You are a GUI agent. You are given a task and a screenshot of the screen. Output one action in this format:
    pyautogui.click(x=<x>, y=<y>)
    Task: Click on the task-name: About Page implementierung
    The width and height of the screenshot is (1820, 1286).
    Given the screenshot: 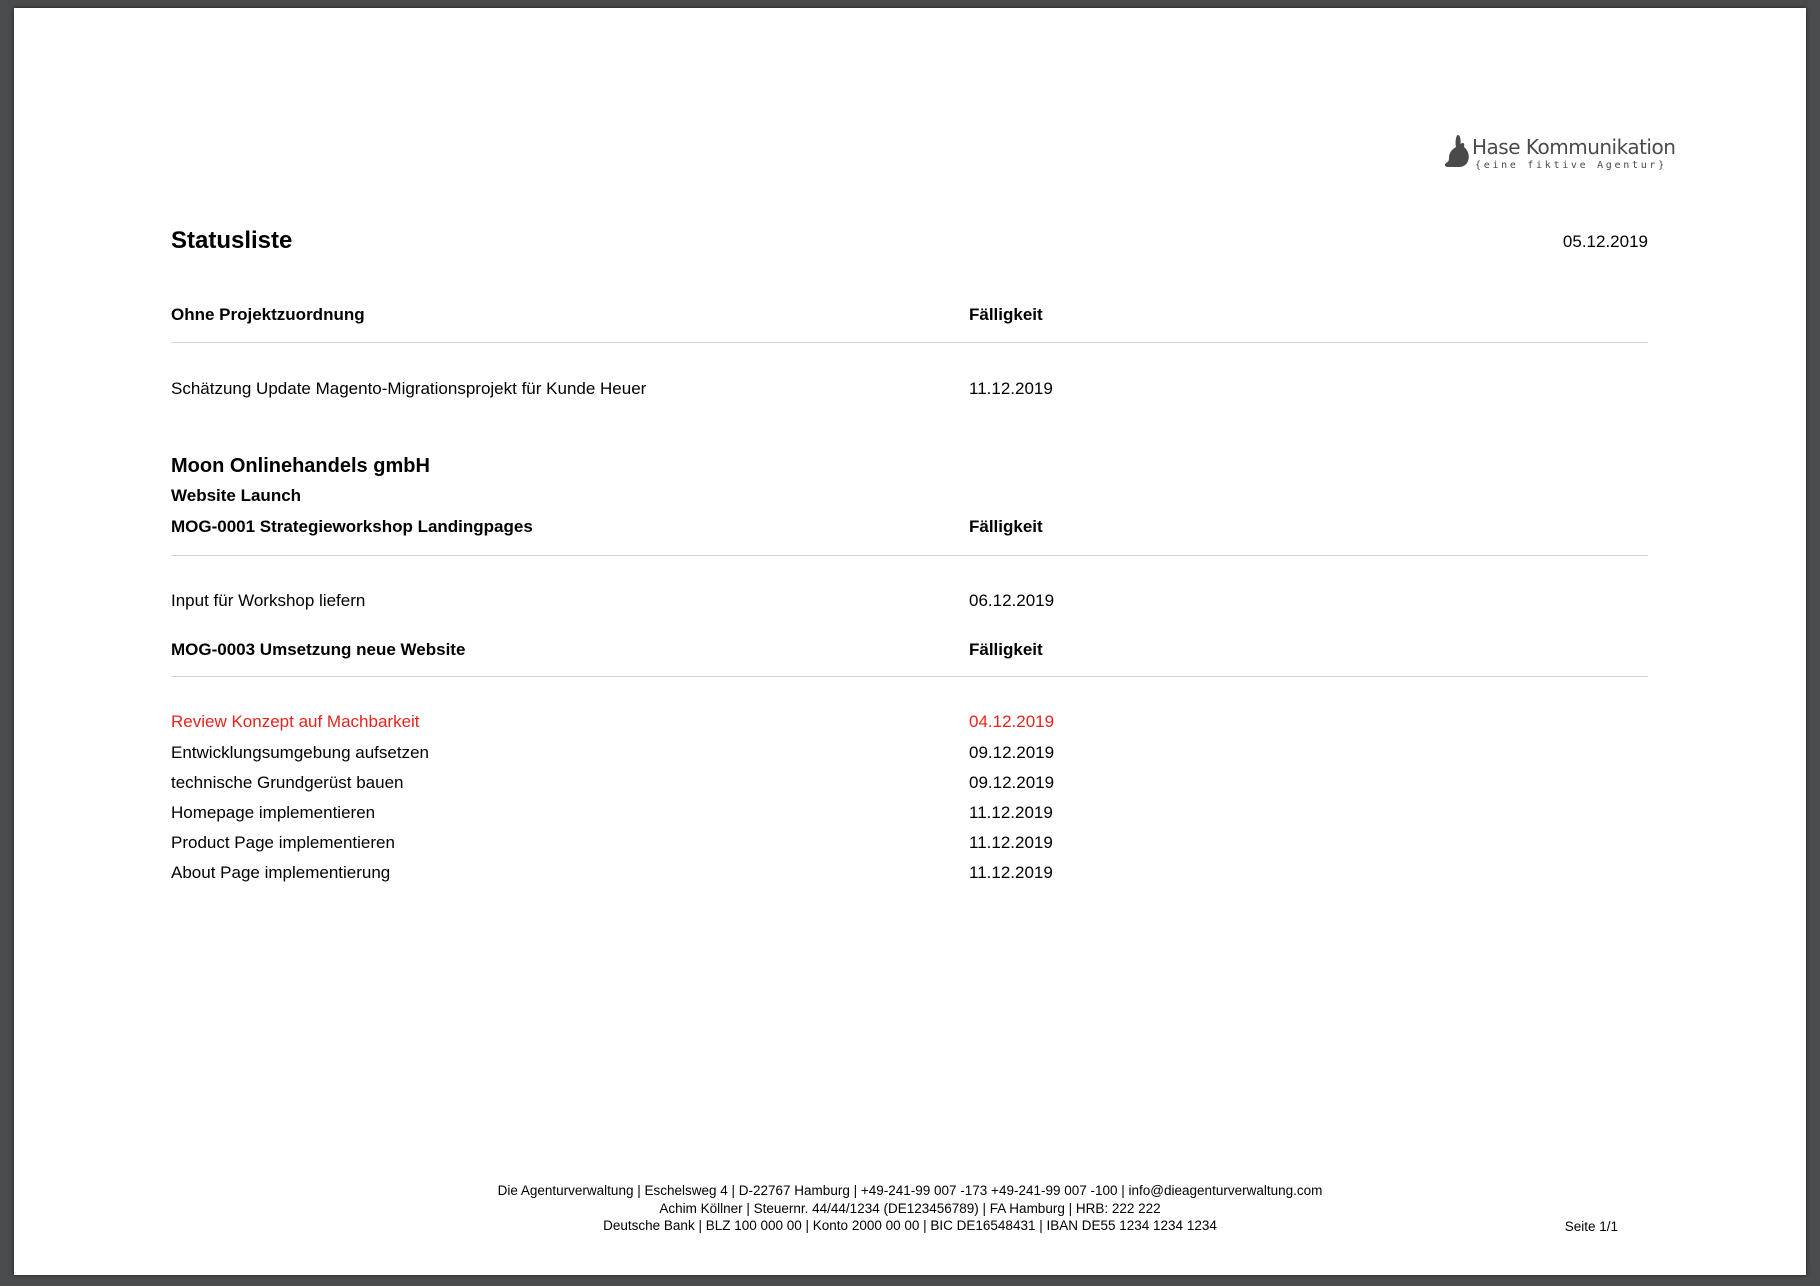 What is the action you would take?
    pyautogui.click(x=281, y=872)
    